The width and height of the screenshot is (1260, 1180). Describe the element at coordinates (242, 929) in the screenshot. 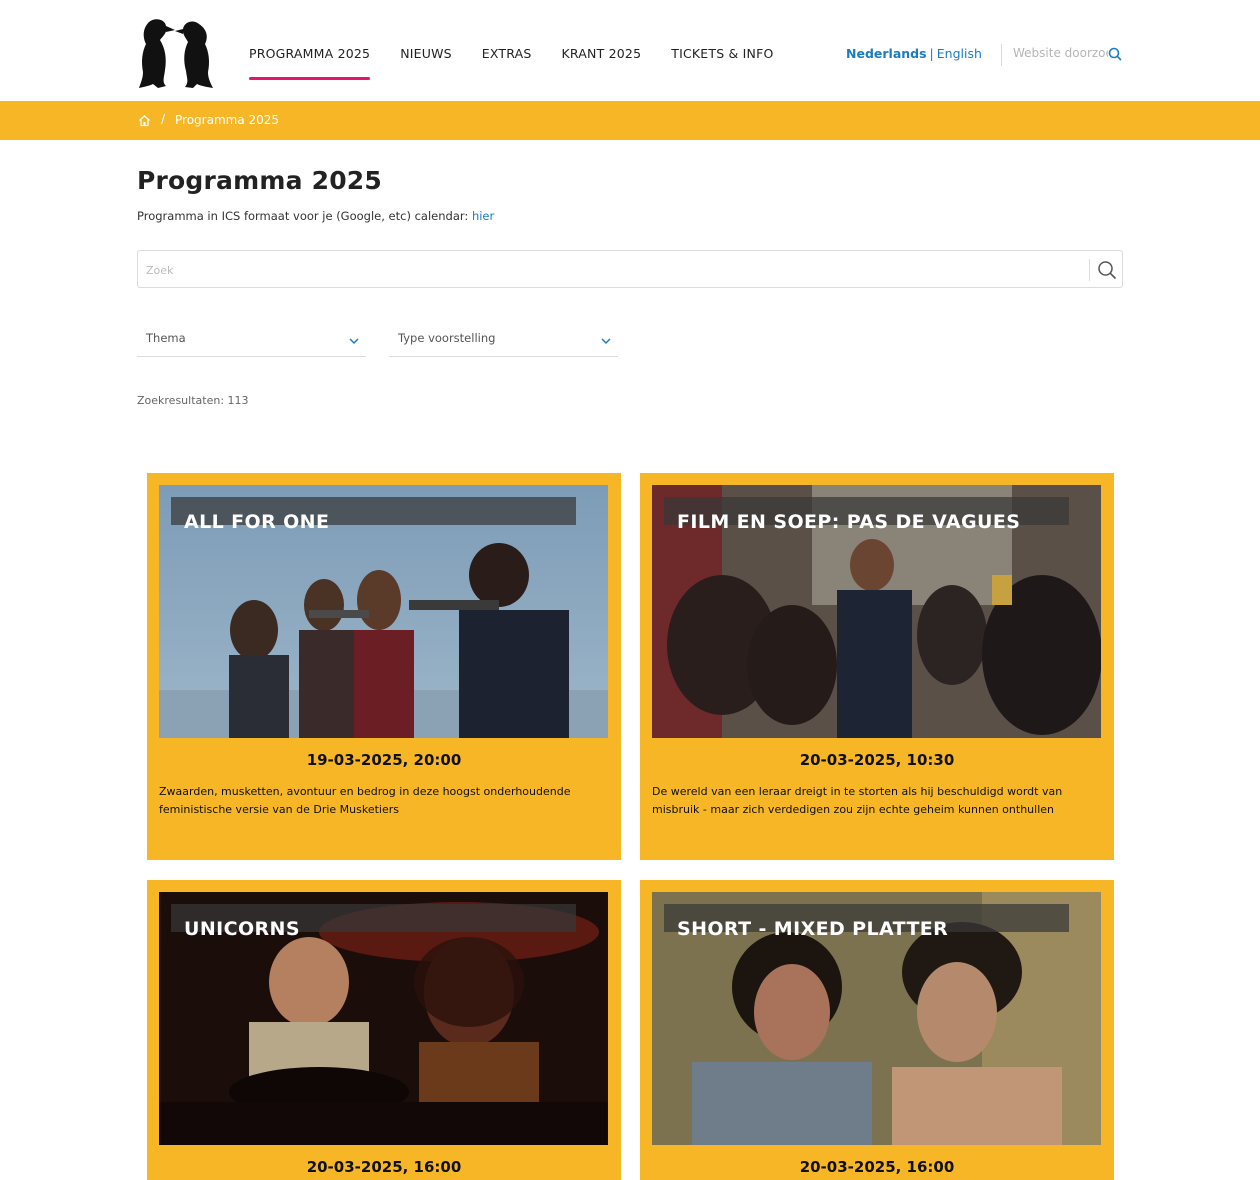

I see `event-title: UNICORNS` at that location.